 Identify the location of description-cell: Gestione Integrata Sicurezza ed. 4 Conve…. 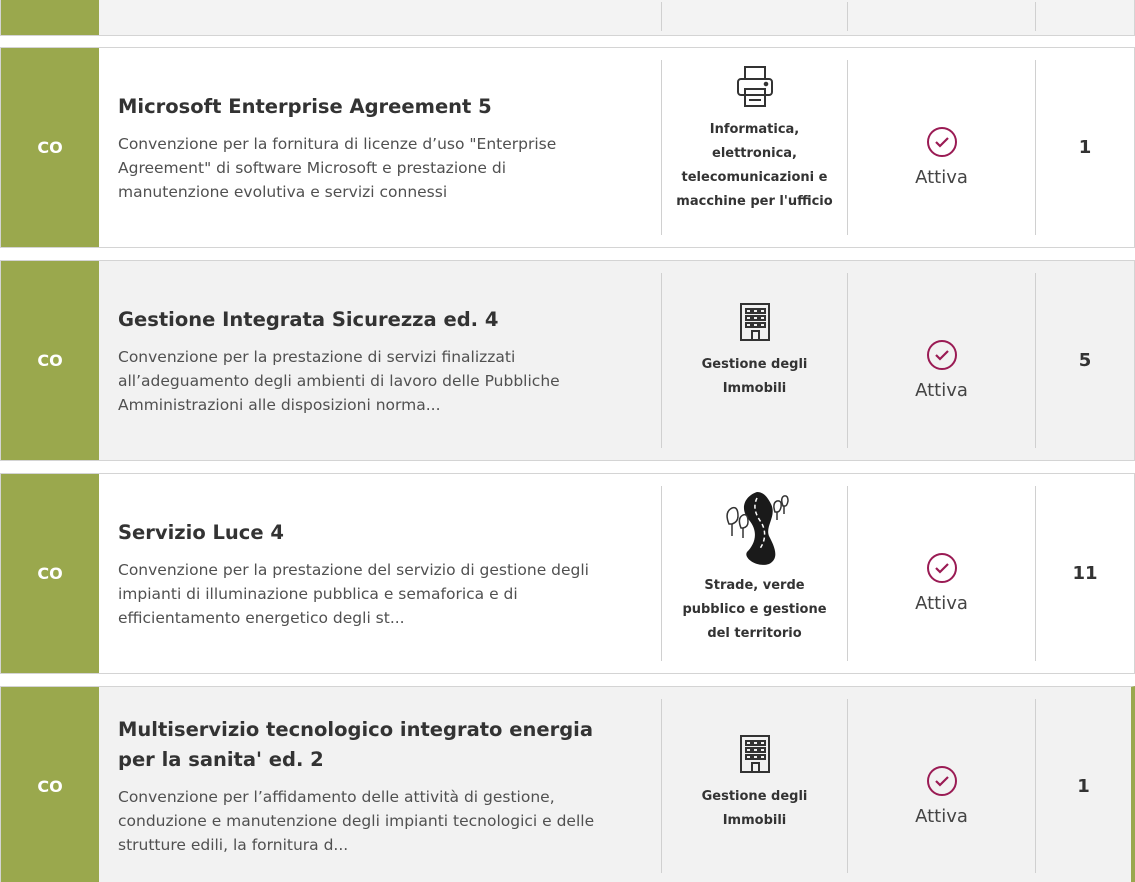
(380, 360).